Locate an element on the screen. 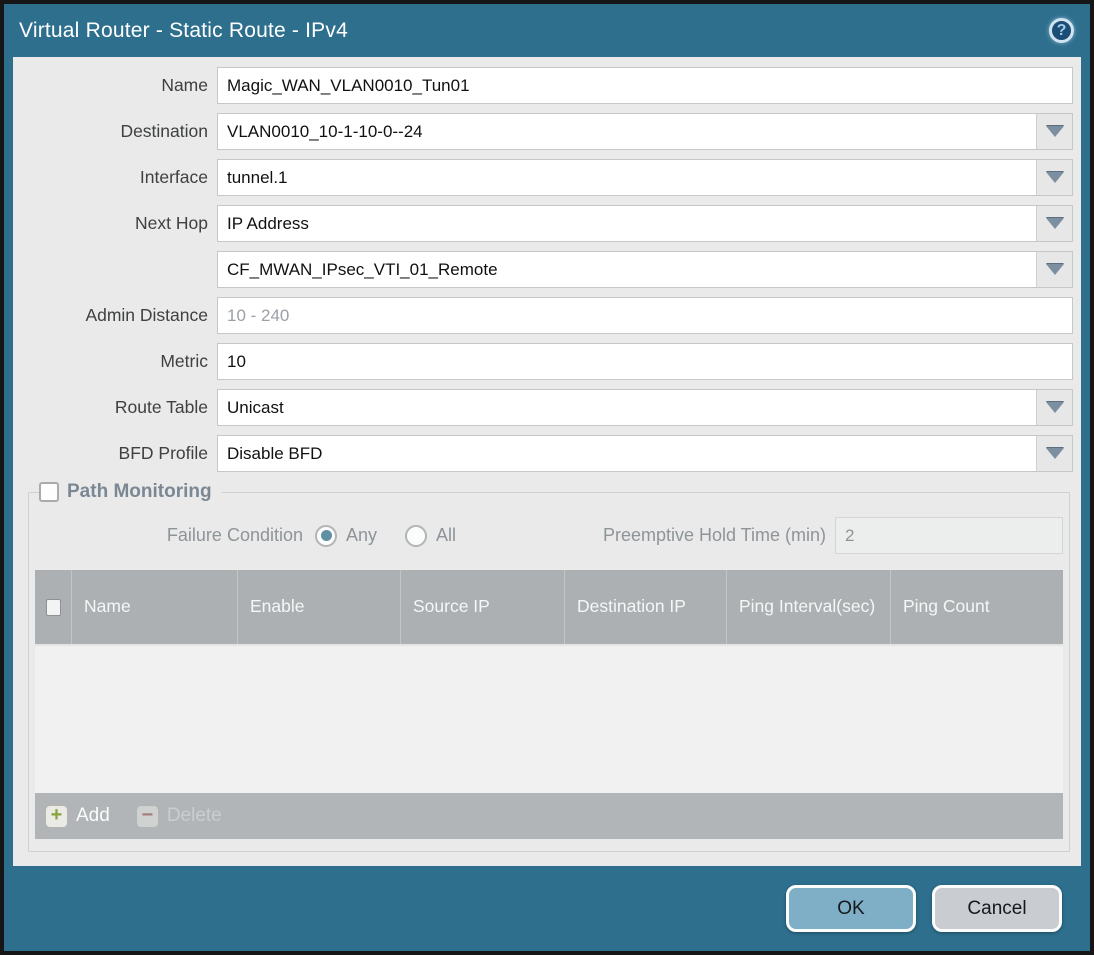 The image size is (1094, 955). metric-label: Metric is located at coordinates (184, 361).